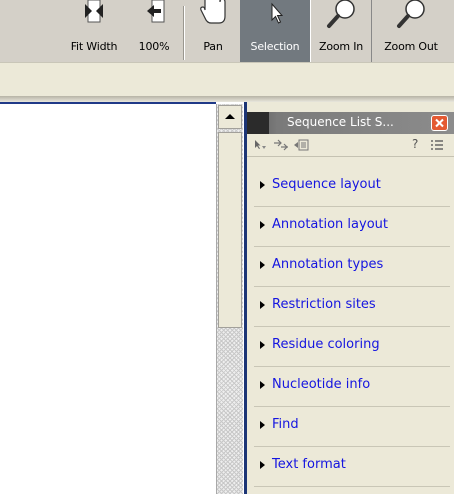  I want to click on section-annotation-types: Annotation types, so click(352, 267).